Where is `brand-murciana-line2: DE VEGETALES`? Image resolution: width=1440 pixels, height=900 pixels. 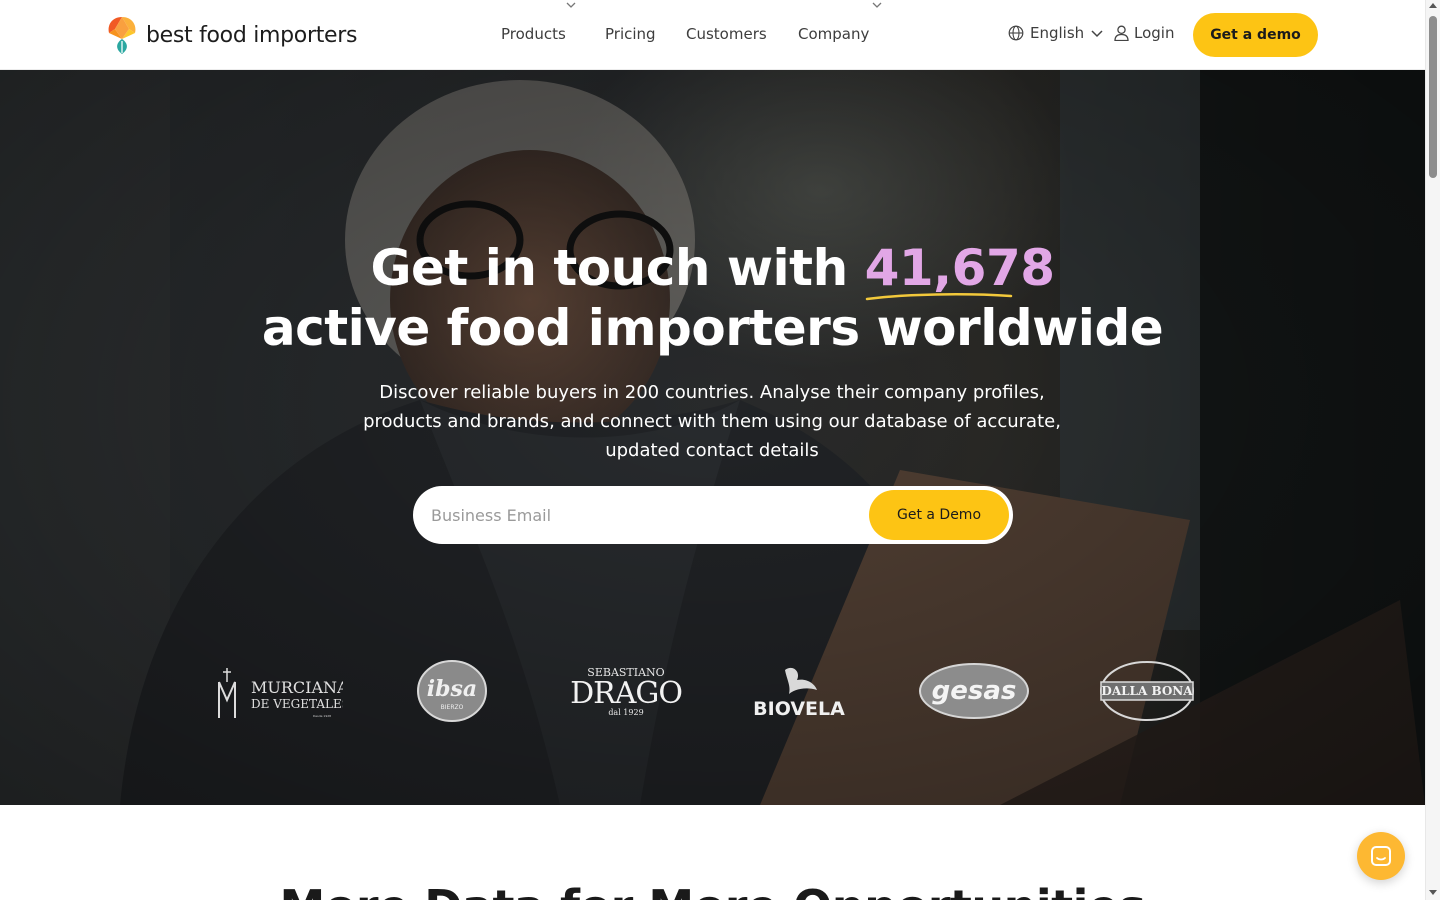 brand-murciana-line2: DE VEGETALES is located at coordinates (297, 704).